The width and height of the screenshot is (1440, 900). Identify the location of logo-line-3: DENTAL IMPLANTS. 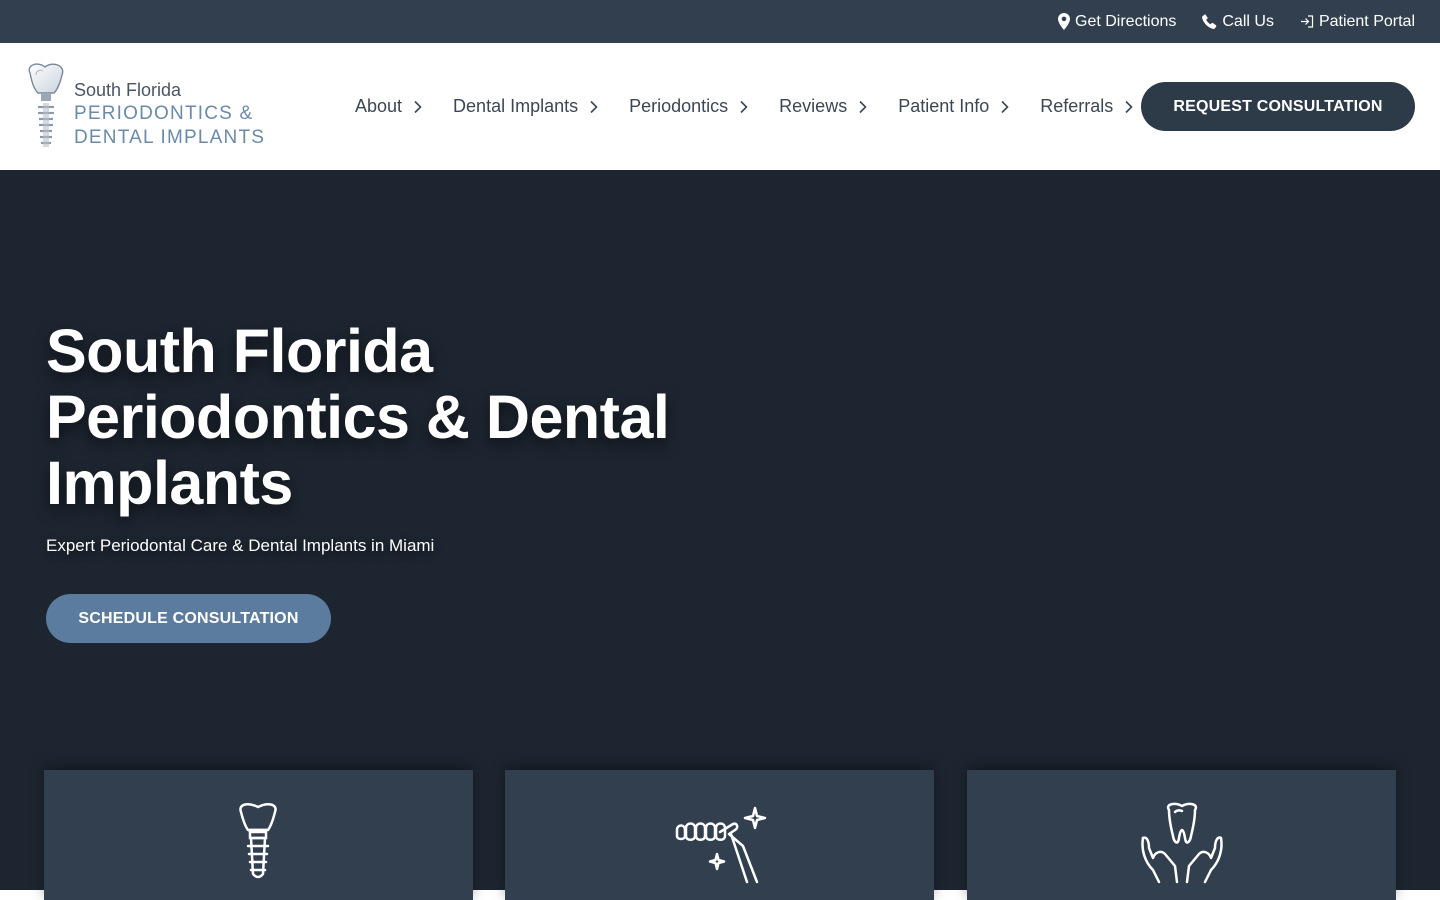
(170, 137).